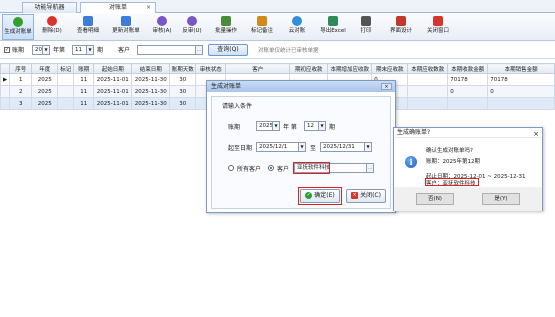  I want to click on unaudit-button: 反审(U), so click(192, 27).